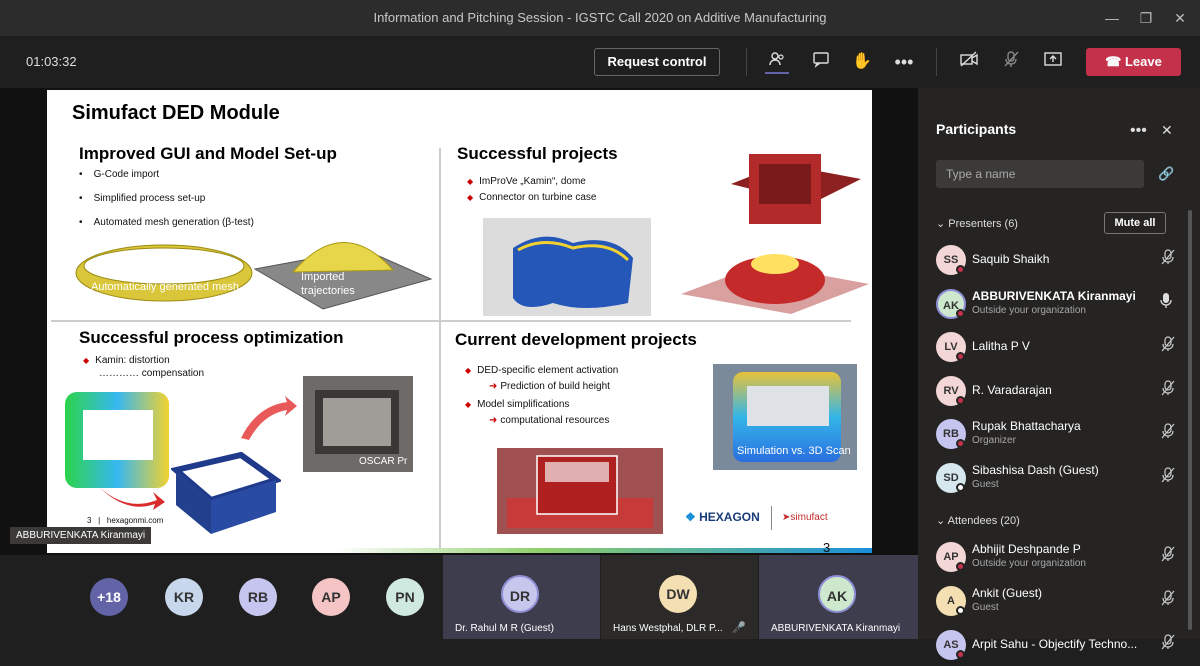 The height and width of the screenshot is (666, 1200). Describe the element at coordinates (184, 597) in the screenshot. I see `avatar: KR` at that location.